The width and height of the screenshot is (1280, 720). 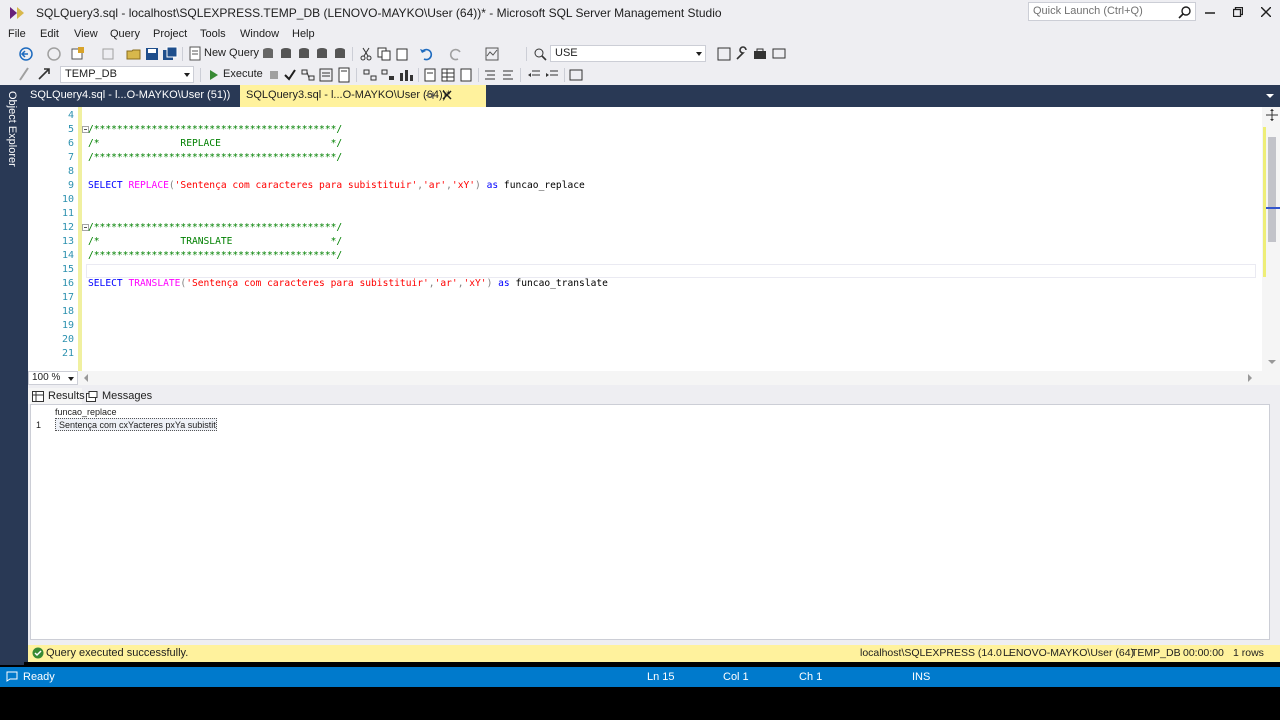 What do you see at coordinates (170, 54) in the screenshot?
I see `save-all-icon` at bounding box center [170, 54].